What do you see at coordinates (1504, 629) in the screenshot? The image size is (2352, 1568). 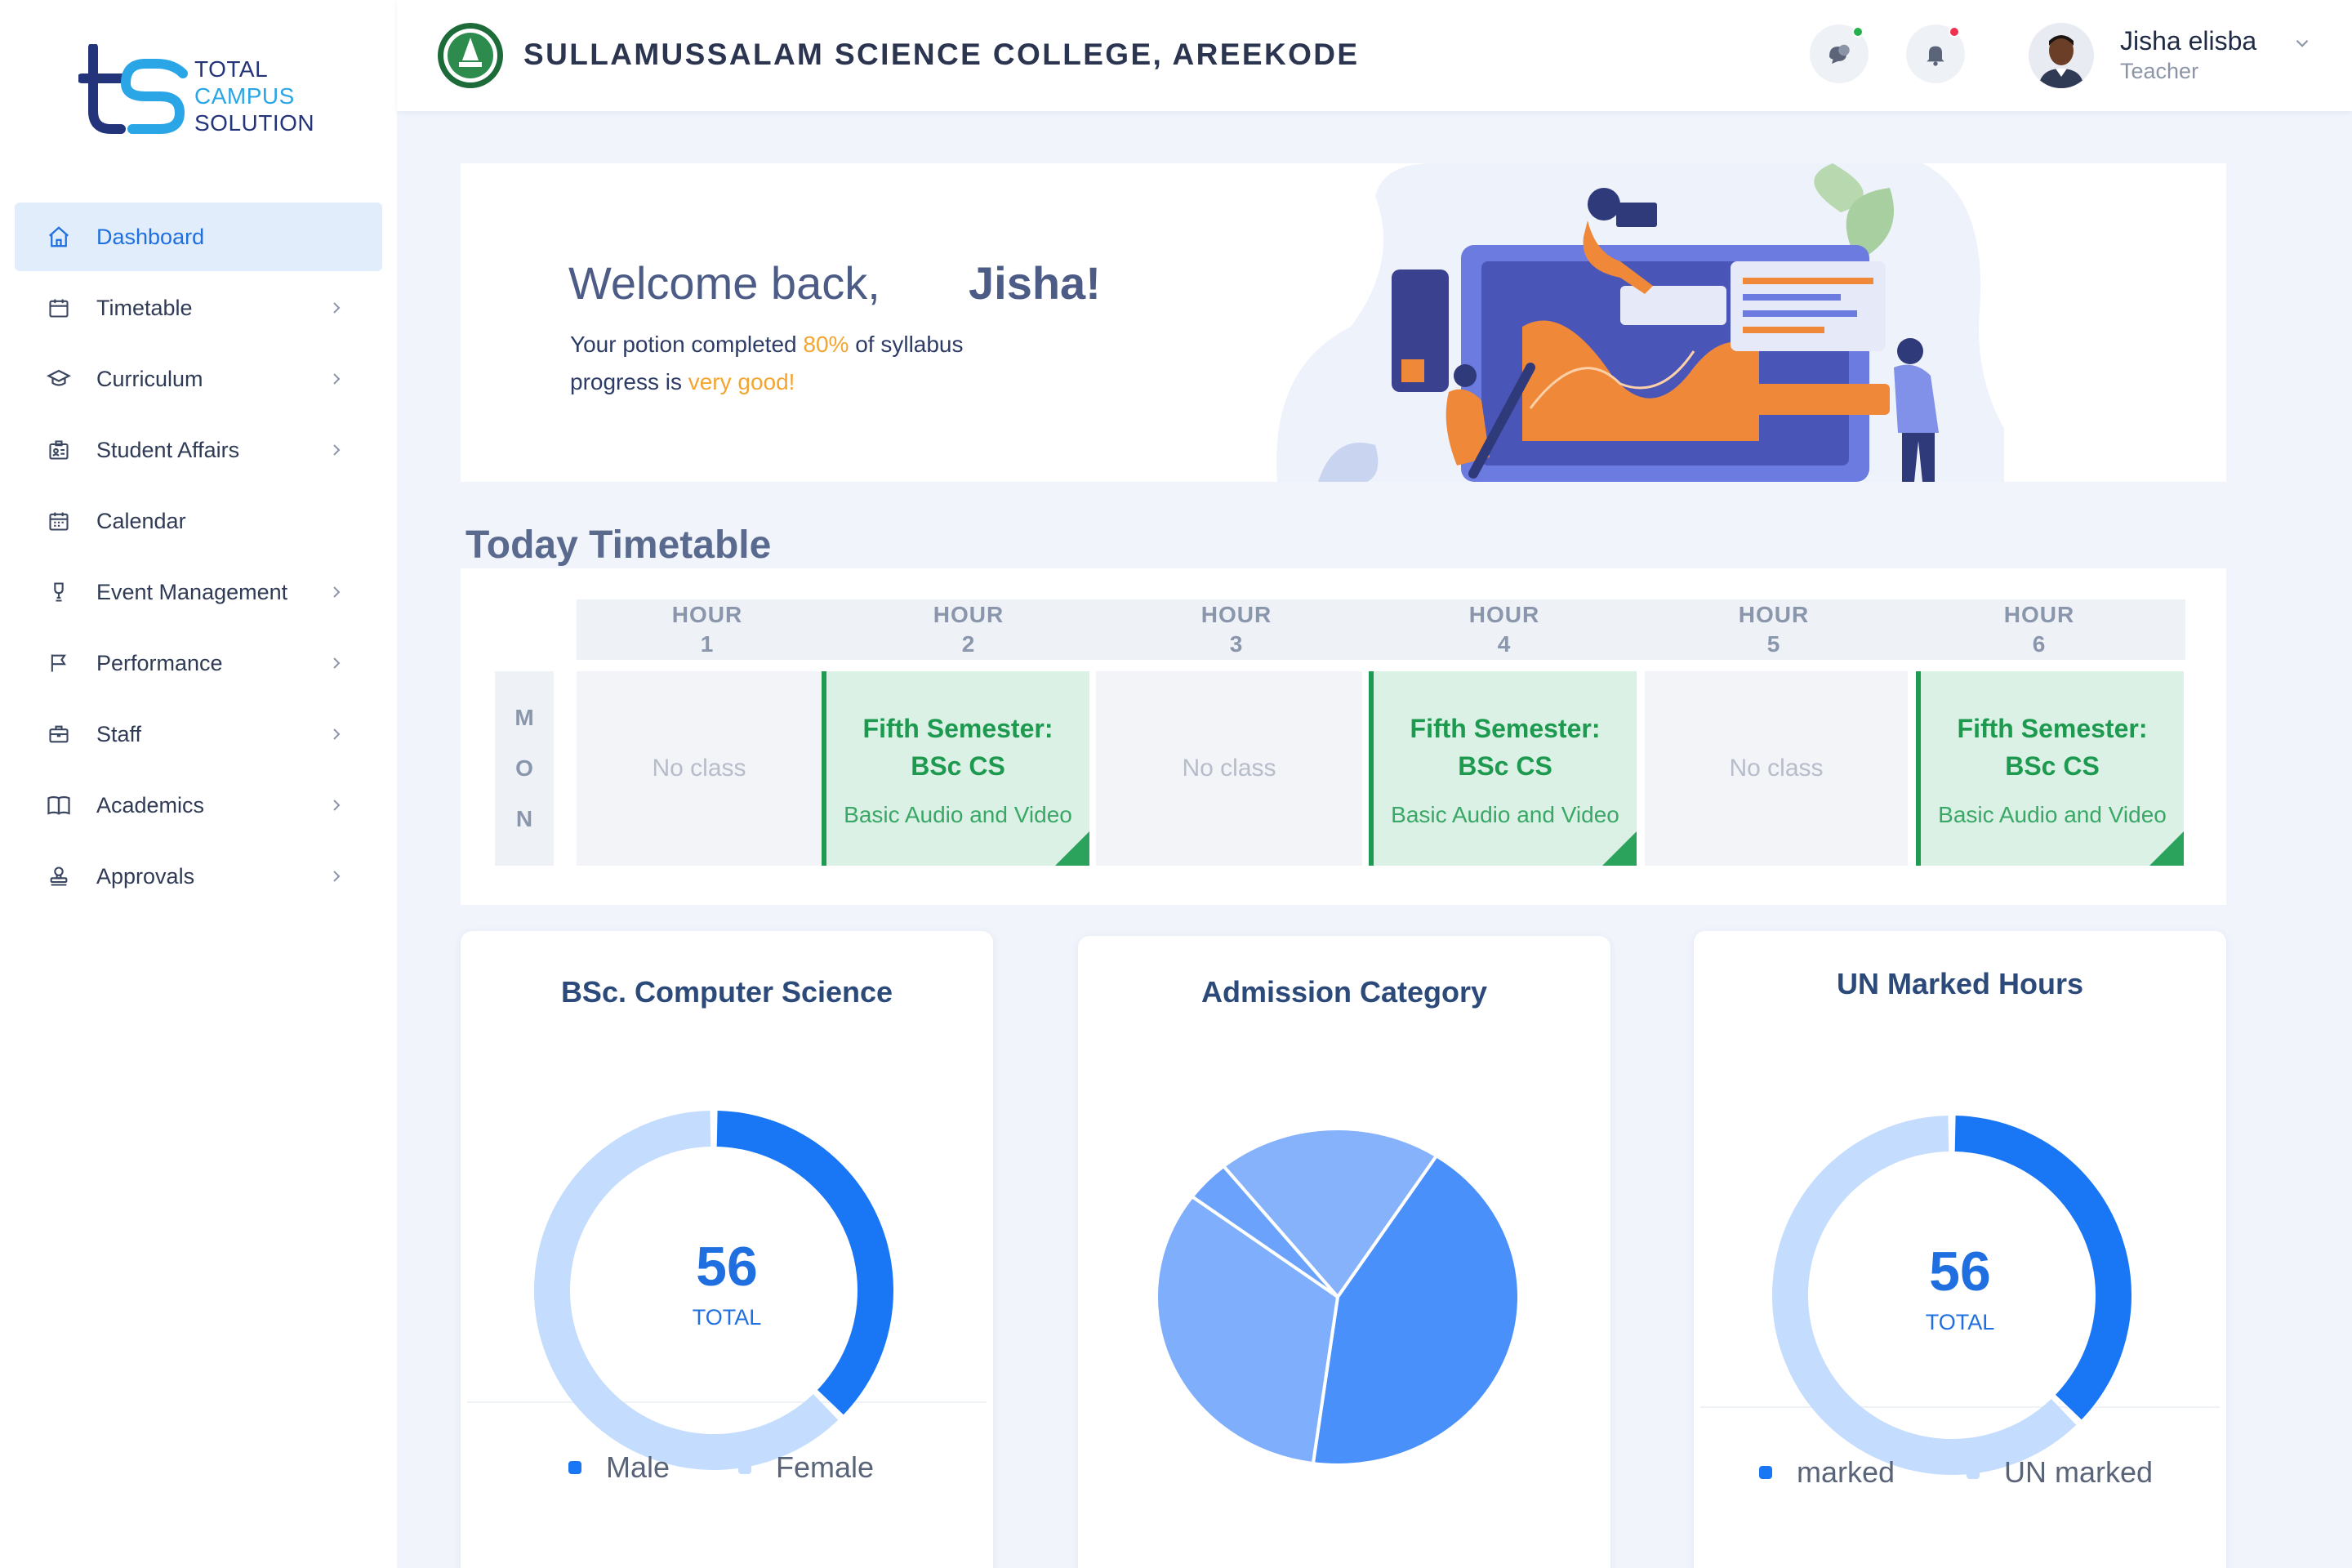 I see `hour-header-4: HOUR 4` at bounding box center [1504, 629].